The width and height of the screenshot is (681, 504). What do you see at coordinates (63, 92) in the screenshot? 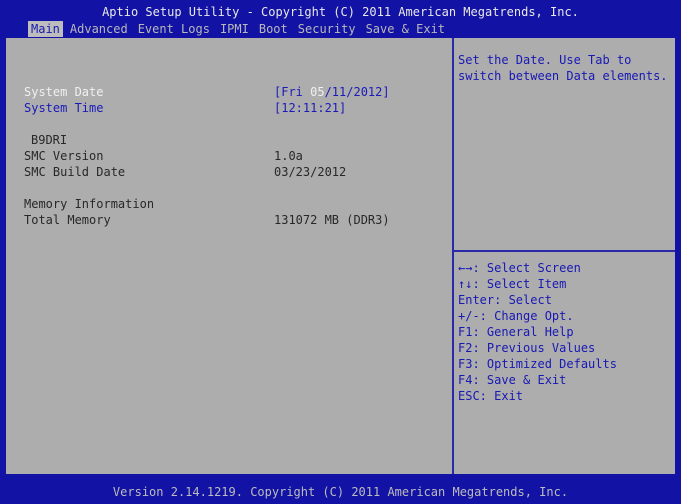
I see `system-date-label: System Date` at bounding box center [63, 92].